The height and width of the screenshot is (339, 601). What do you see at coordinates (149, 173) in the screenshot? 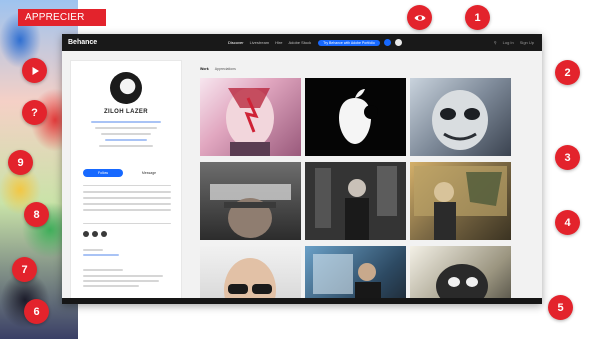
I see `message-button: Message` at bounding box center [149, 173].